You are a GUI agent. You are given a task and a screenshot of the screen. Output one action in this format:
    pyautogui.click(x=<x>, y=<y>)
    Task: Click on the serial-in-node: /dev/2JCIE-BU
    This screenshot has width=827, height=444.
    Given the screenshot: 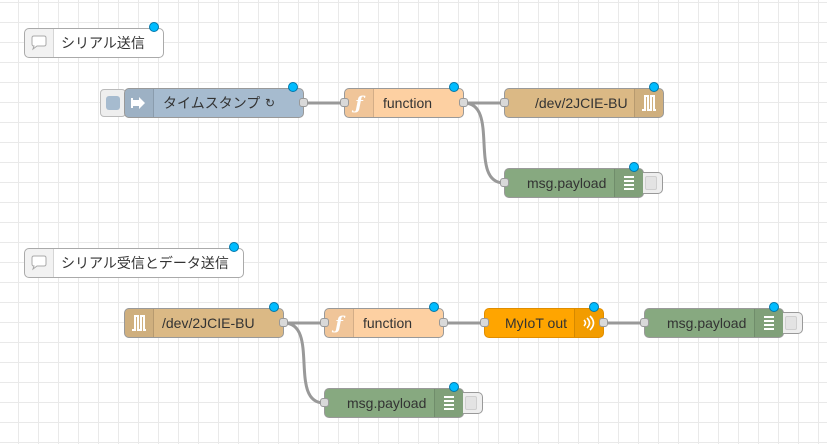 What is the action you would take?
    pyautogui.click(x=206, y=320)
    